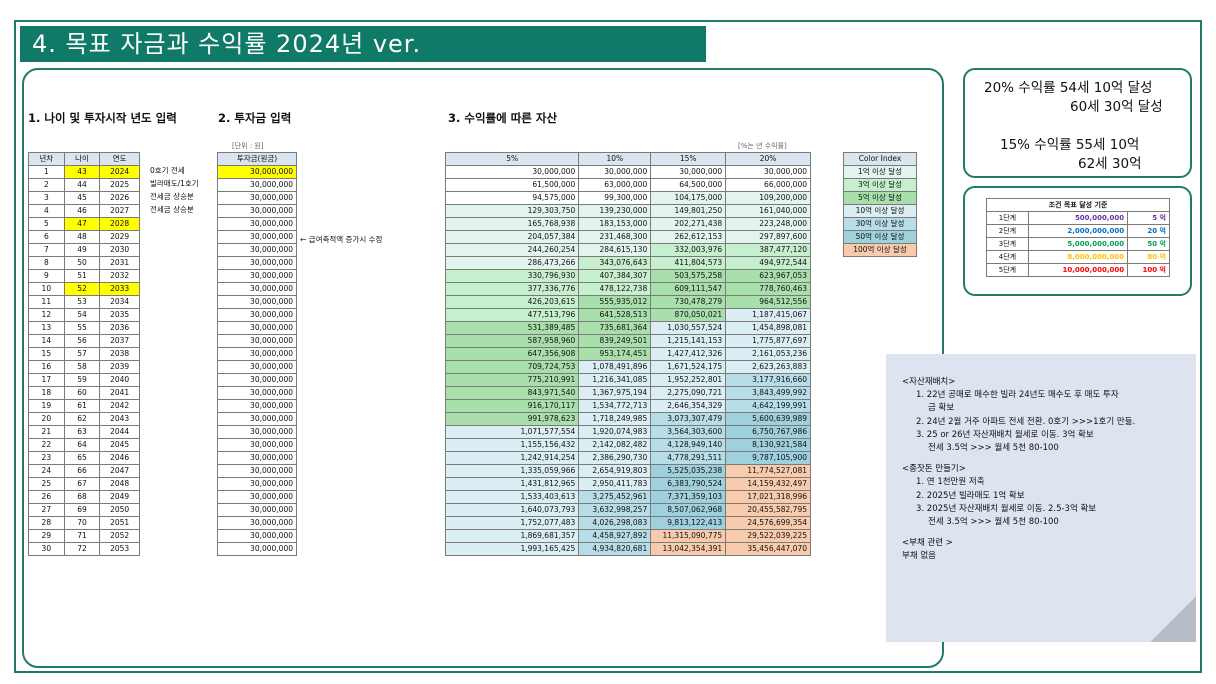 This screenshot has width=1216, height=684. I want to click on table-cell: 2032, so click(119, 276).